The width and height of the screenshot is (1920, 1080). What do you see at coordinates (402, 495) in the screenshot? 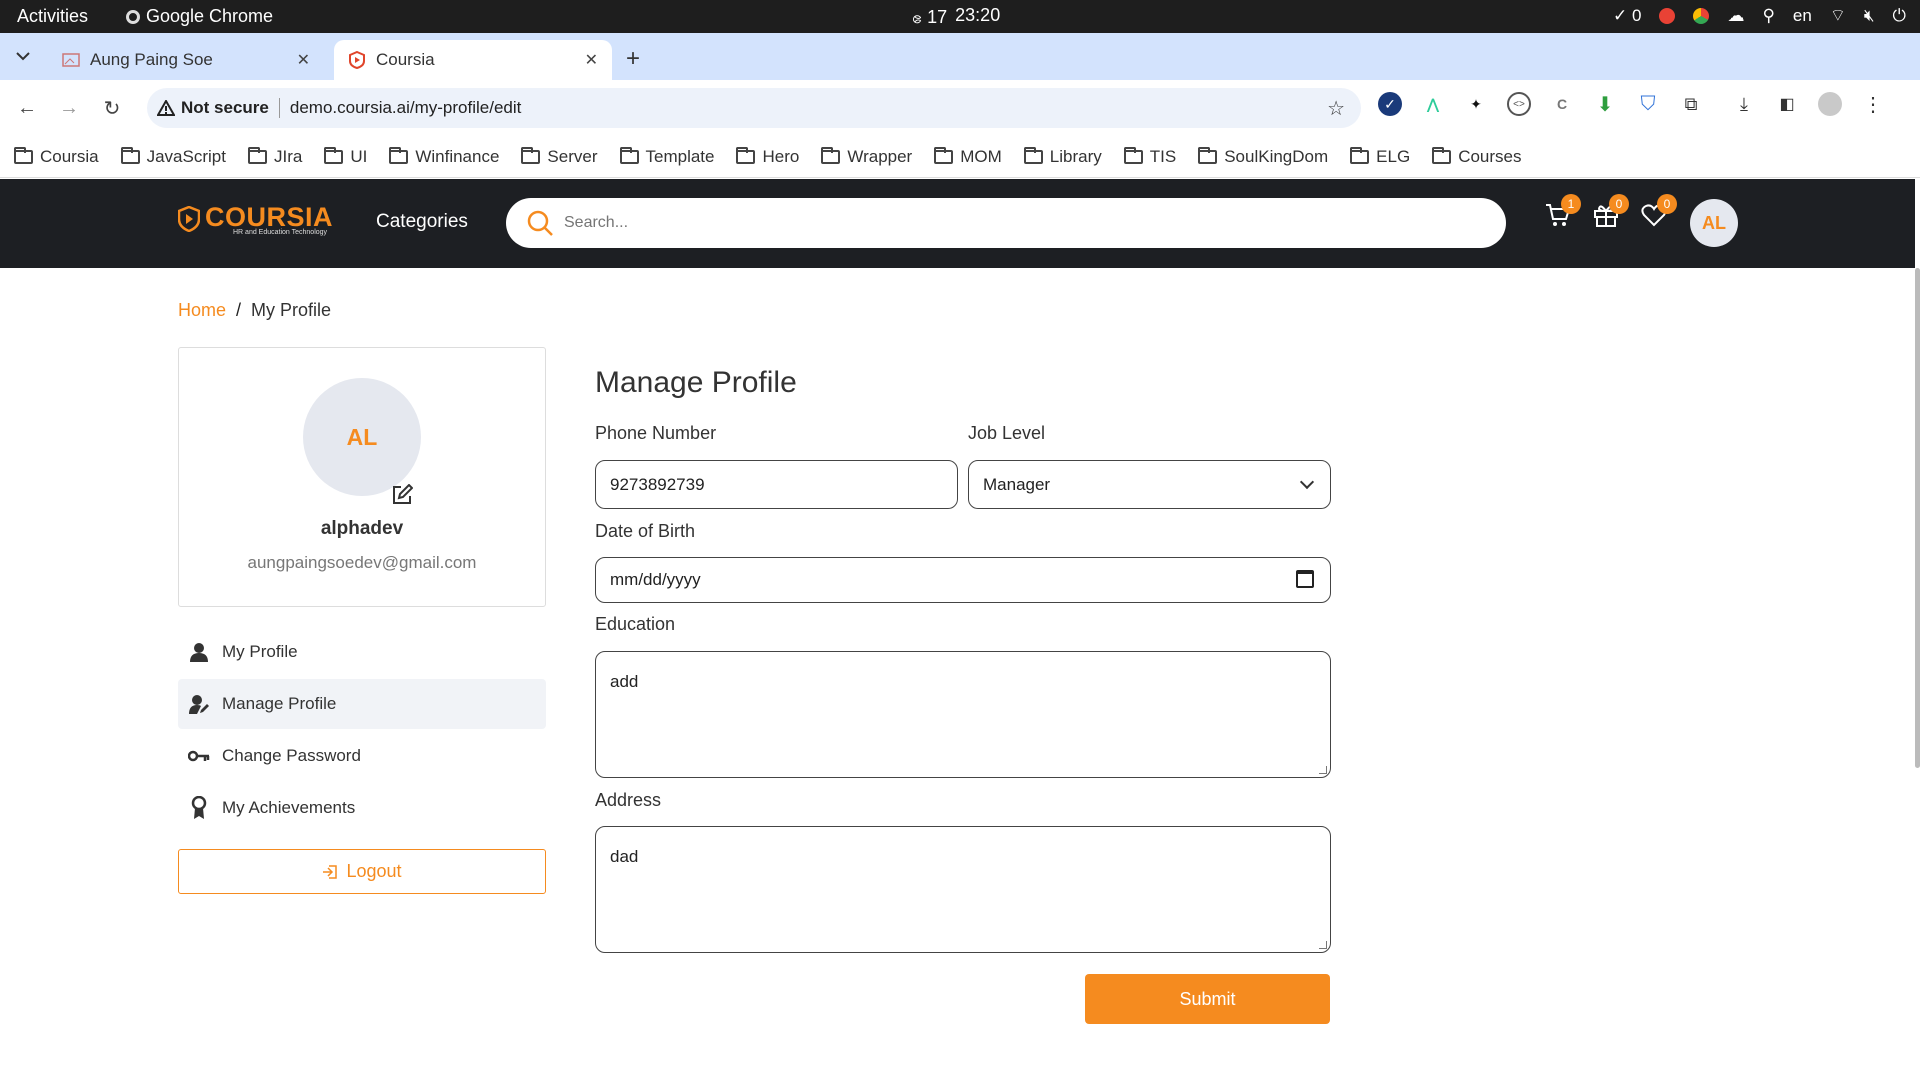
I see `edit-avatar-icon` at bounding box center [402, 495].